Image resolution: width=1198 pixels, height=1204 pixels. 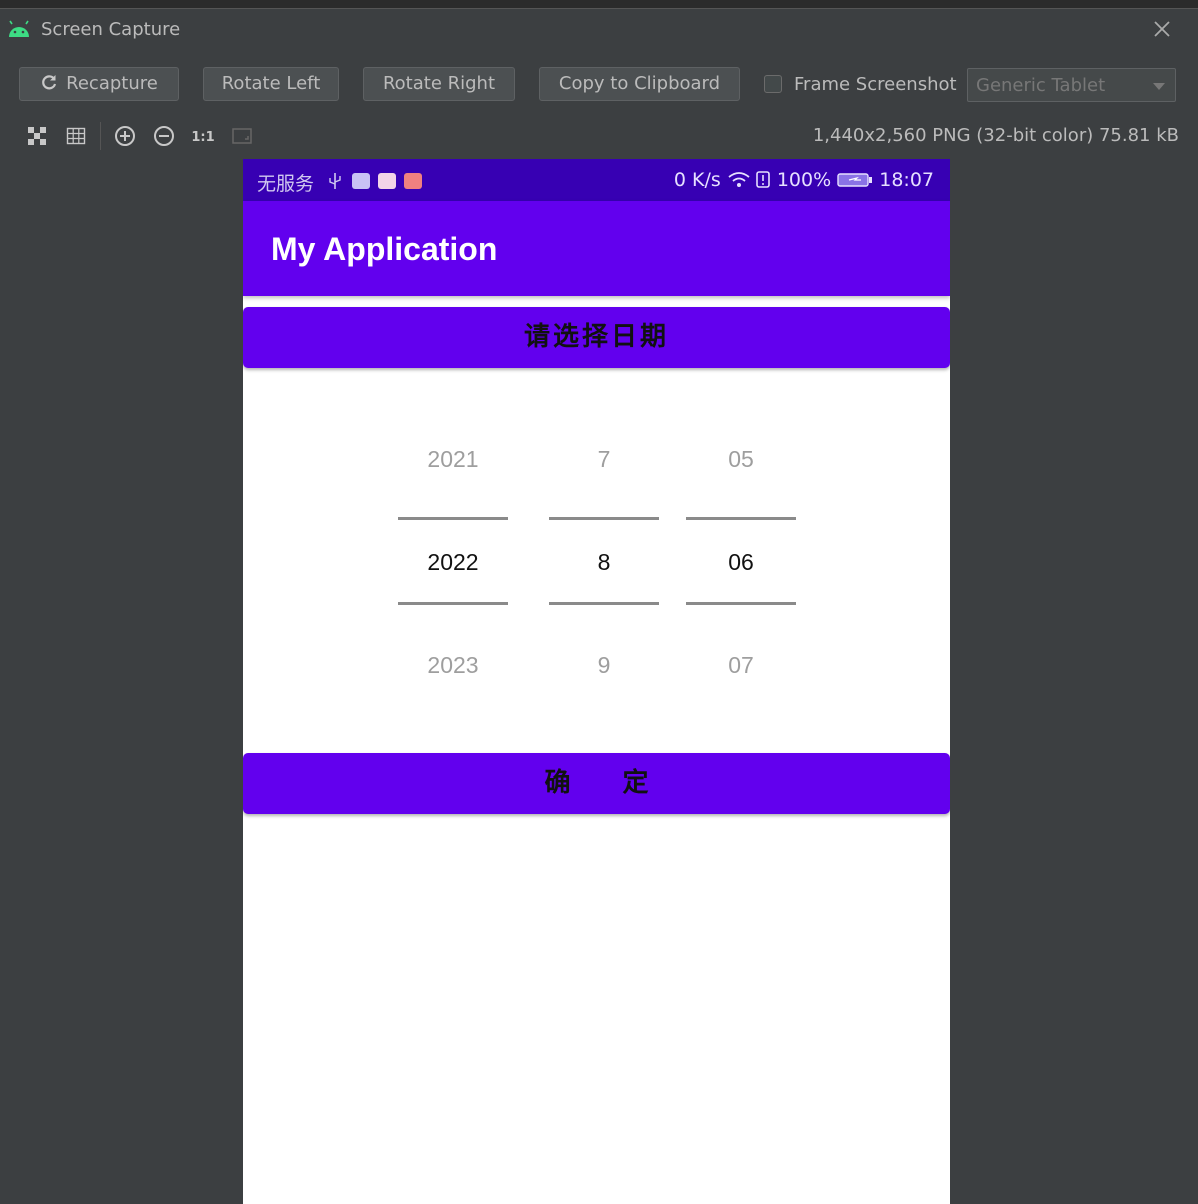 I want to click on device-select-value: Generic Tablet, so click(x=1041, y=85).